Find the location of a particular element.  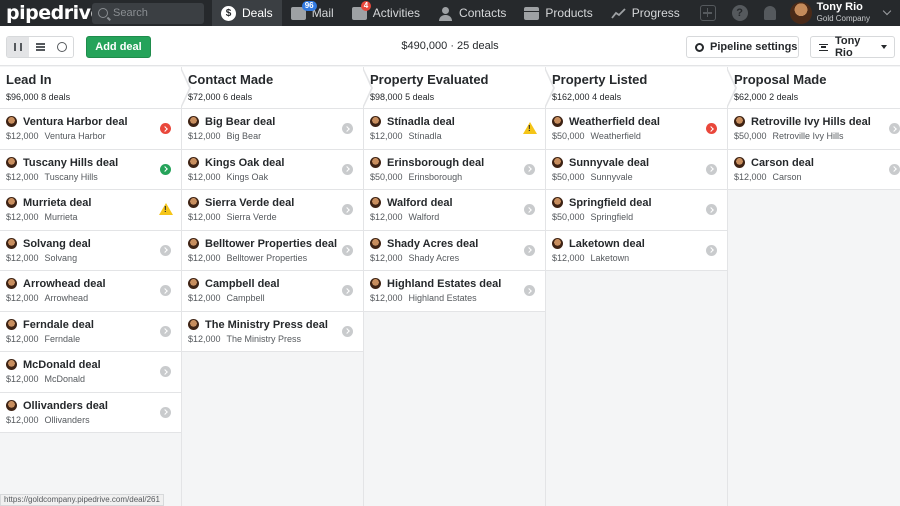

deal-title: Retroville Ivy Hills deal is located at coordinates (825, 122).